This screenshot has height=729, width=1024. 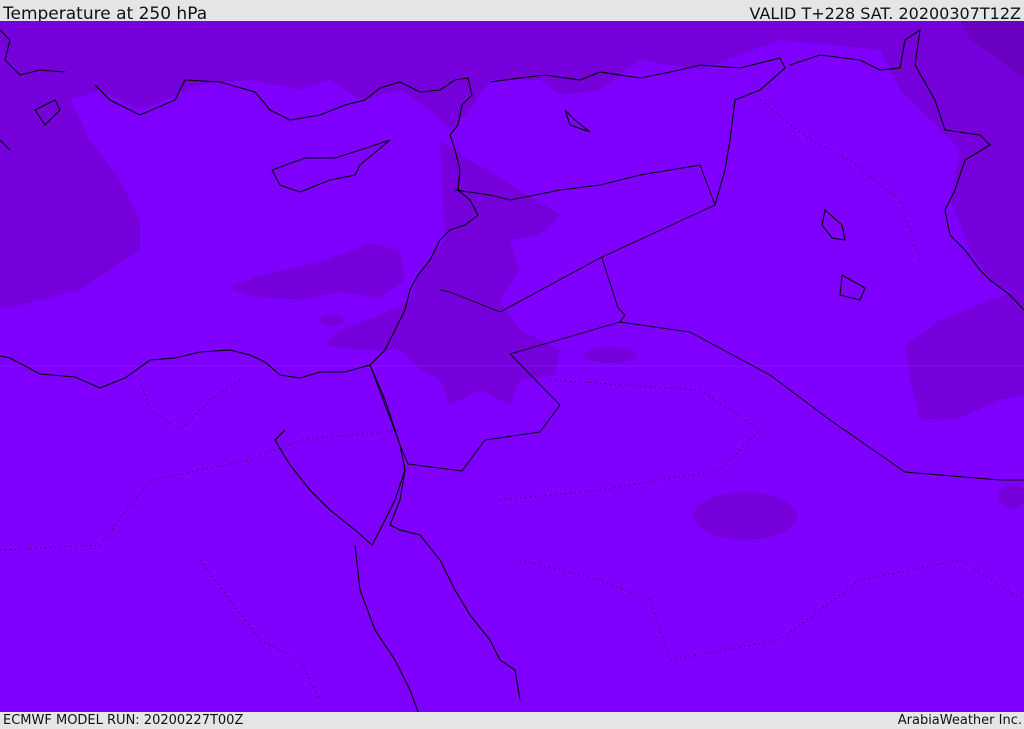 I want to click on cold-region-small, so click(x=198, y=222).